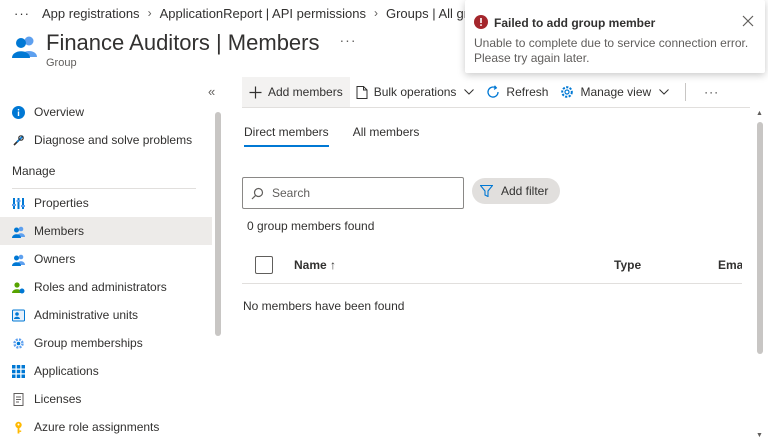  I want to click on sidebar-item-owners: Owners, so click(106, 259).